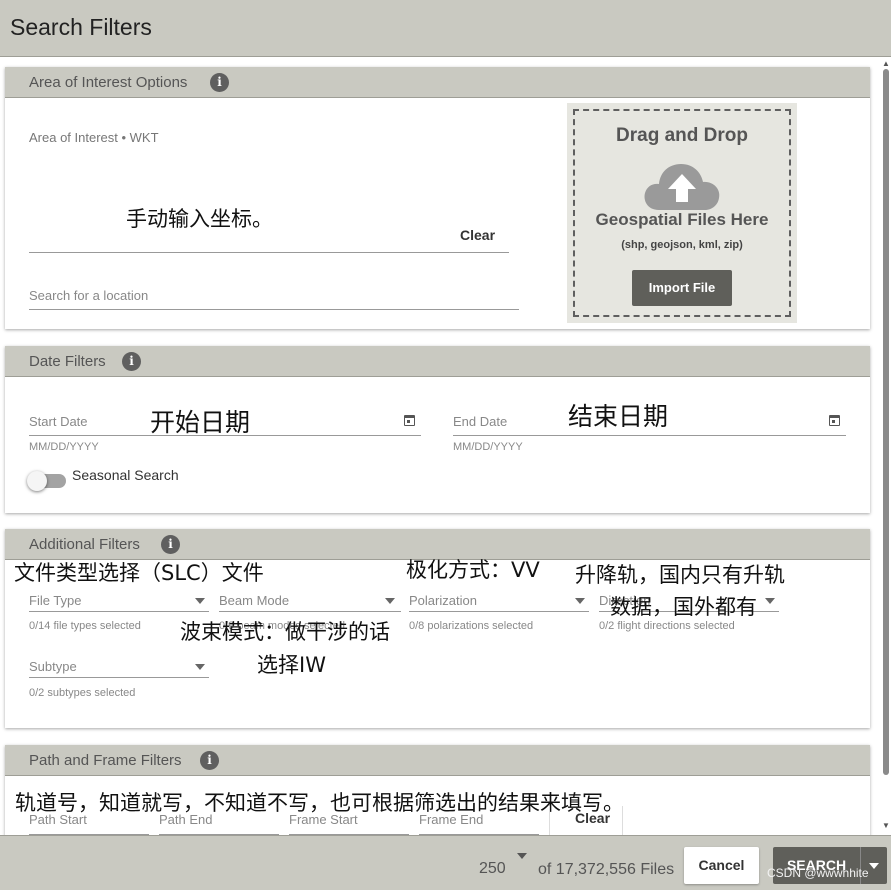 The width and height of the screenshot is (891, 890). Describe the element at coordinates (682, 219) in the screenshot. I see `dropzone-subtitle: Geospatial Files Here` at that location.